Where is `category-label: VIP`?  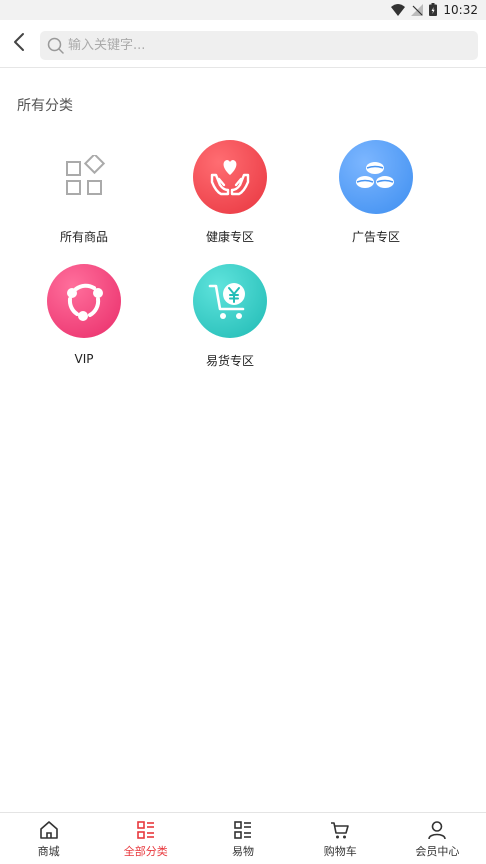 category-label: VIP is located at coordinates (84, 359).